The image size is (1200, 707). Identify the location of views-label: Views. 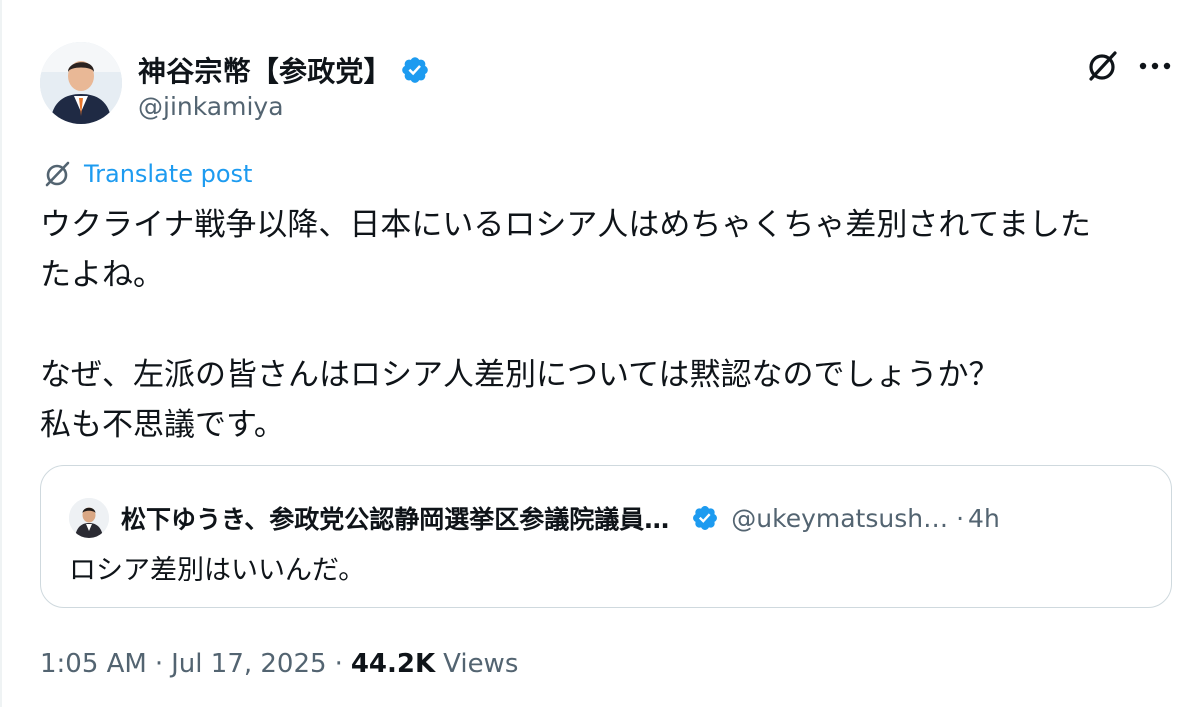
(481, 664).